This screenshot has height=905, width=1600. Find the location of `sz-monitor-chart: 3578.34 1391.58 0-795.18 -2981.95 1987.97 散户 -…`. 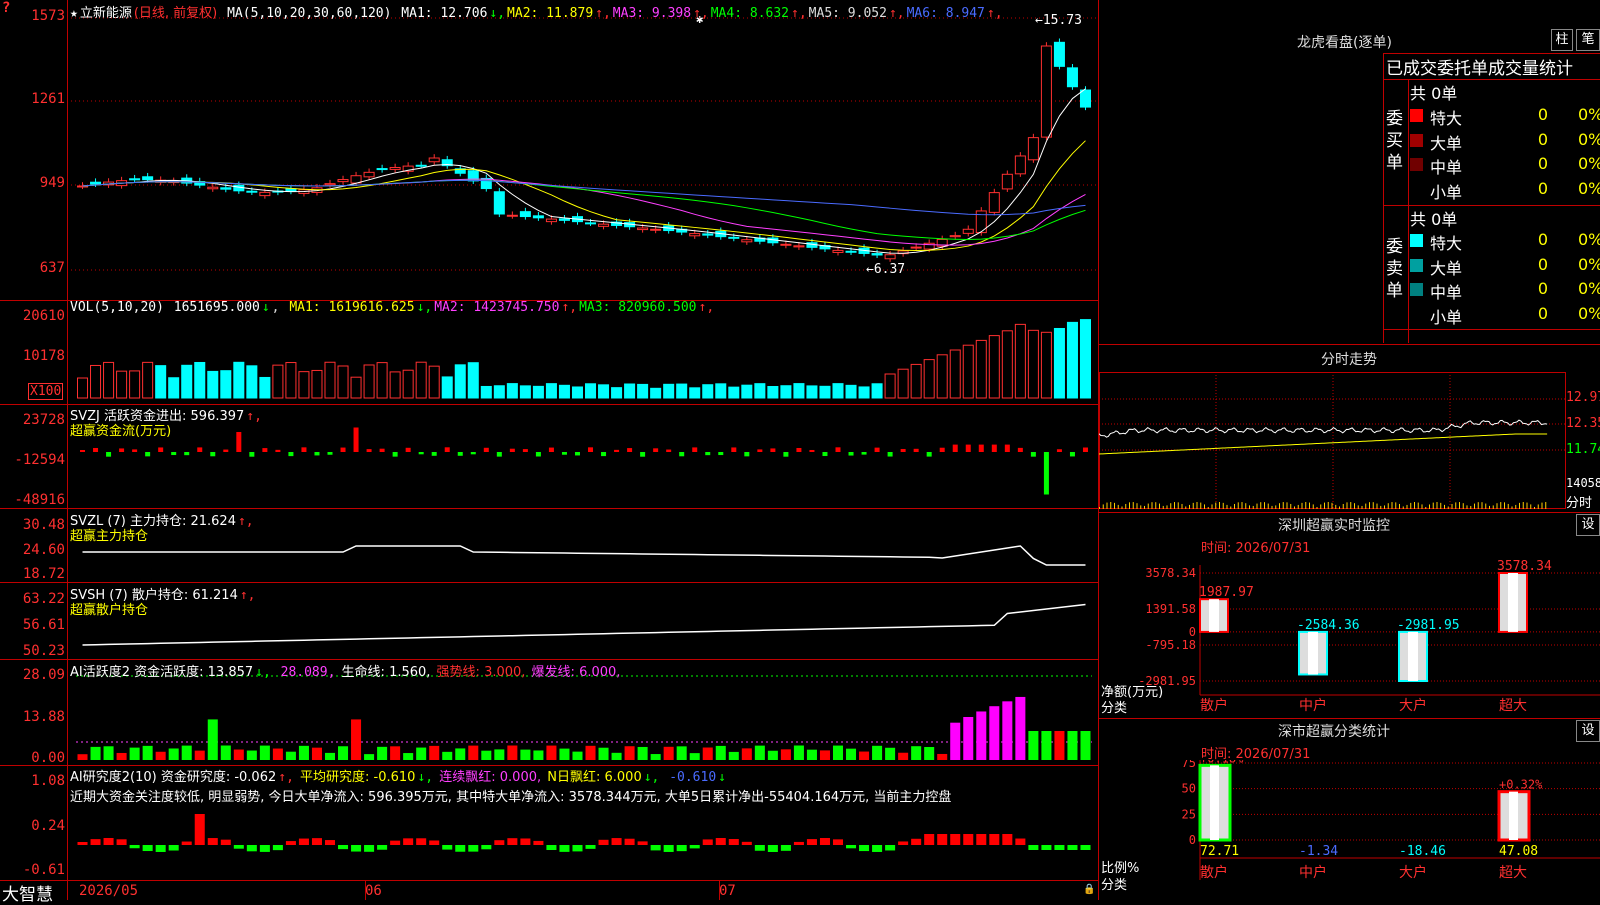

sz-monitor-chart: 3578.34 1391.58 0-795.18 -2981.95 1987.97 散户 -… is located at coordinates (1349, 635).